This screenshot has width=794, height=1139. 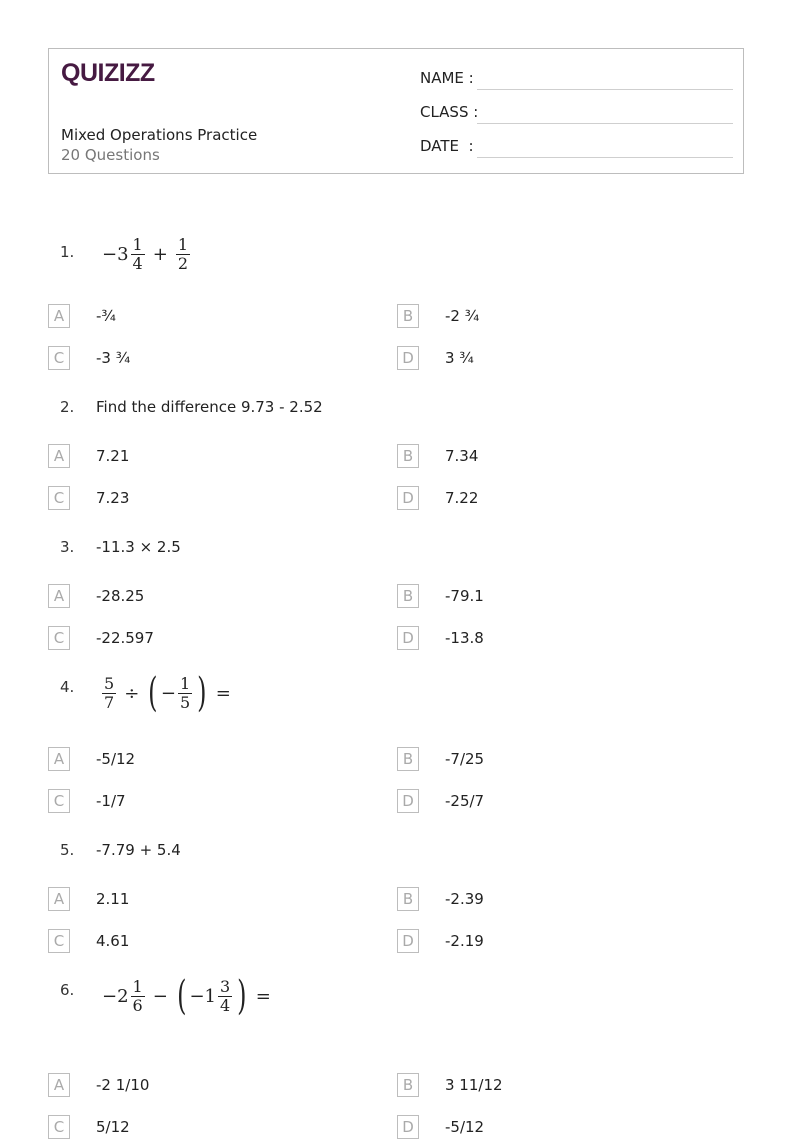 I want to click on name-line, so click(x=605, y=89).